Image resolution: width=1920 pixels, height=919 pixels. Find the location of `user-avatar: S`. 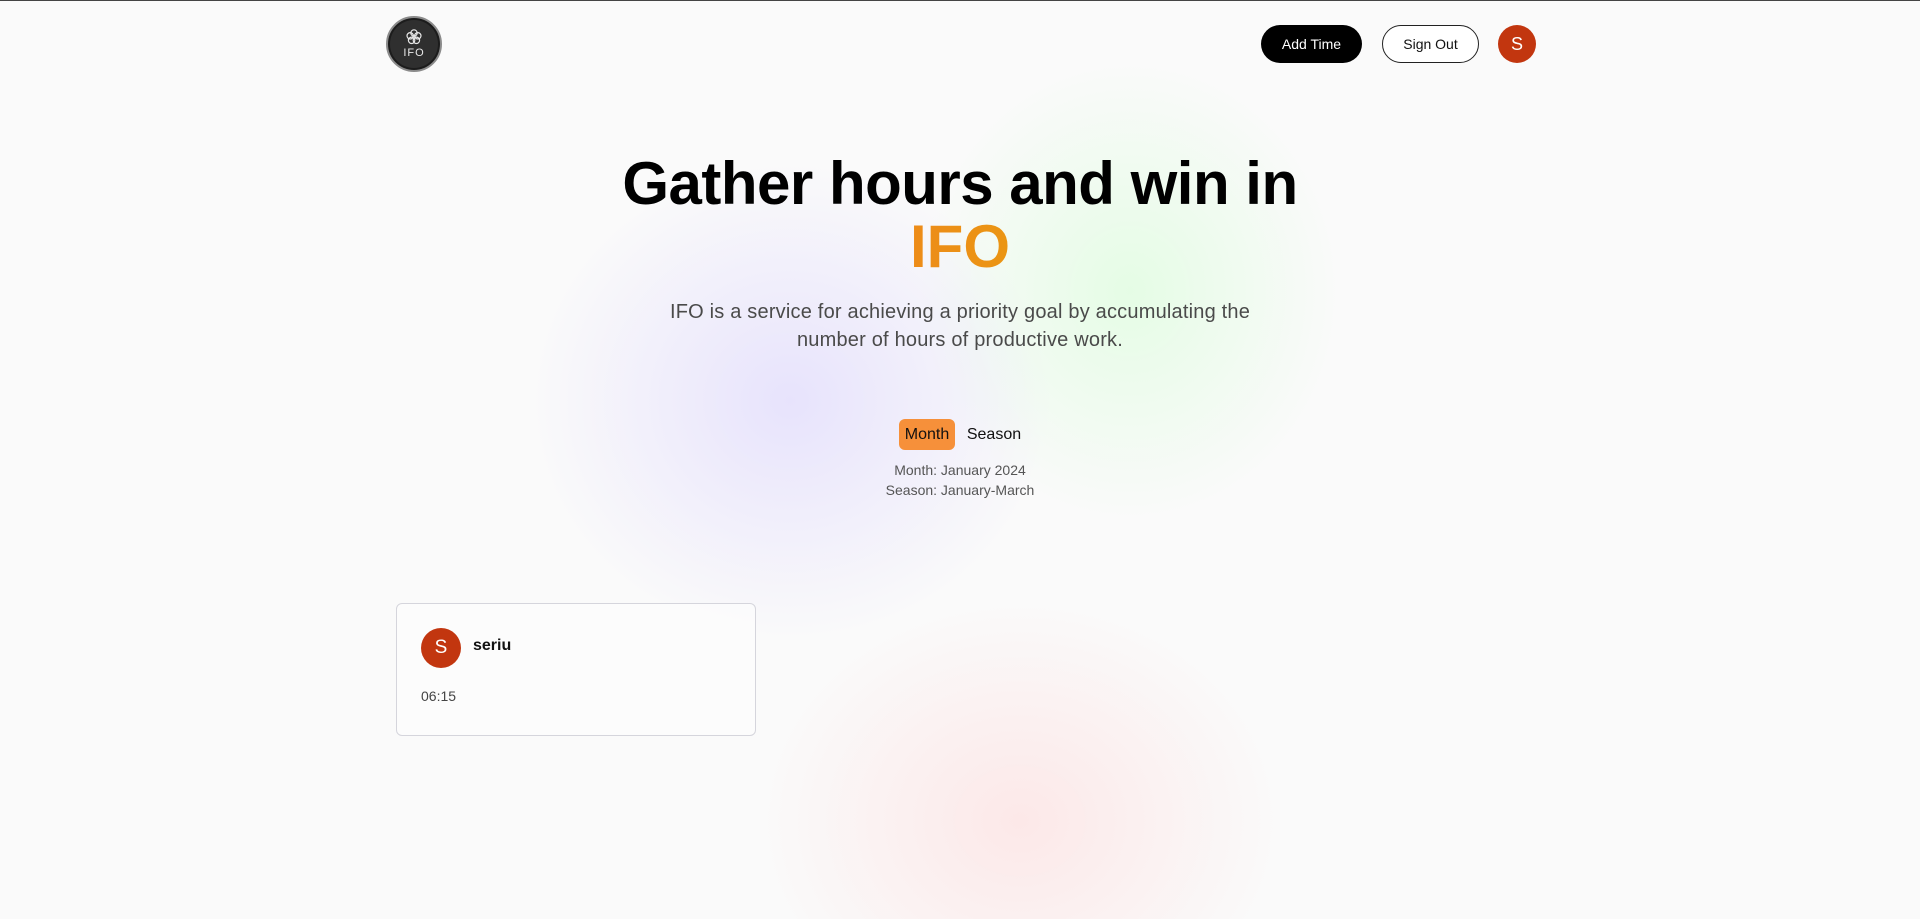

user-avatar: S is located at coordinates (1517, 44).